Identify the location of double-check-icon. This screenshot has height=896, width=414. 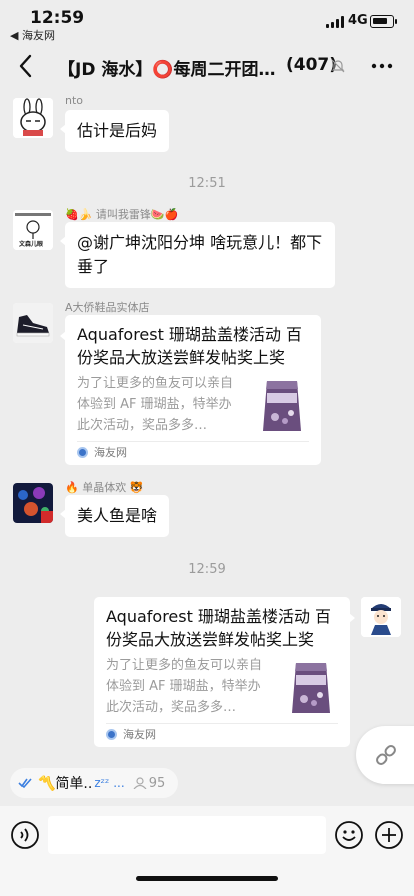
(25, 783).